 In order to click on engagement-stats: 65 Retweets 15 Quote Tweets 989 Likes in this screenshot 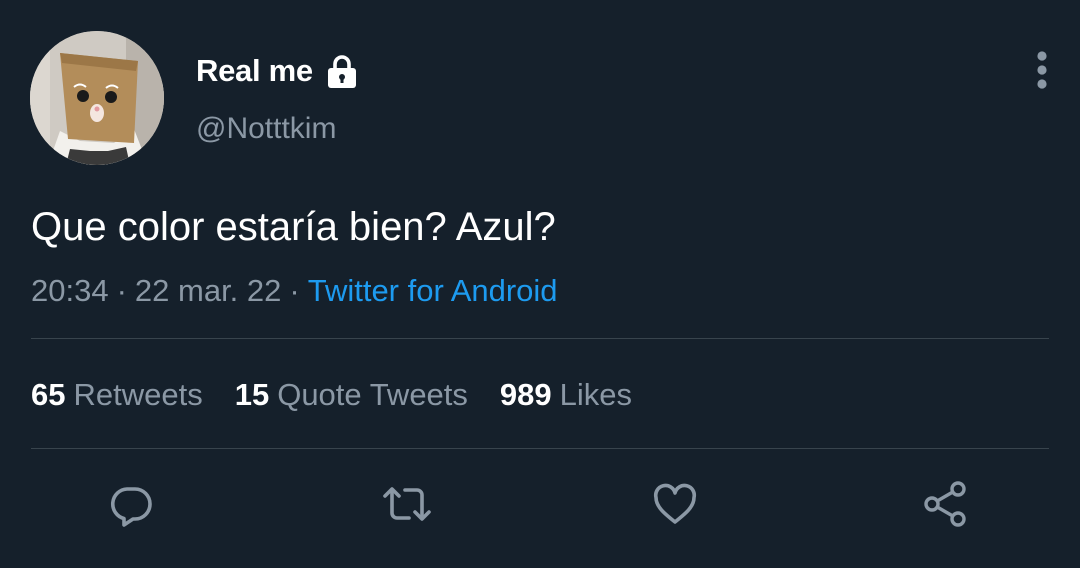, I will do `click(331, 395)`.